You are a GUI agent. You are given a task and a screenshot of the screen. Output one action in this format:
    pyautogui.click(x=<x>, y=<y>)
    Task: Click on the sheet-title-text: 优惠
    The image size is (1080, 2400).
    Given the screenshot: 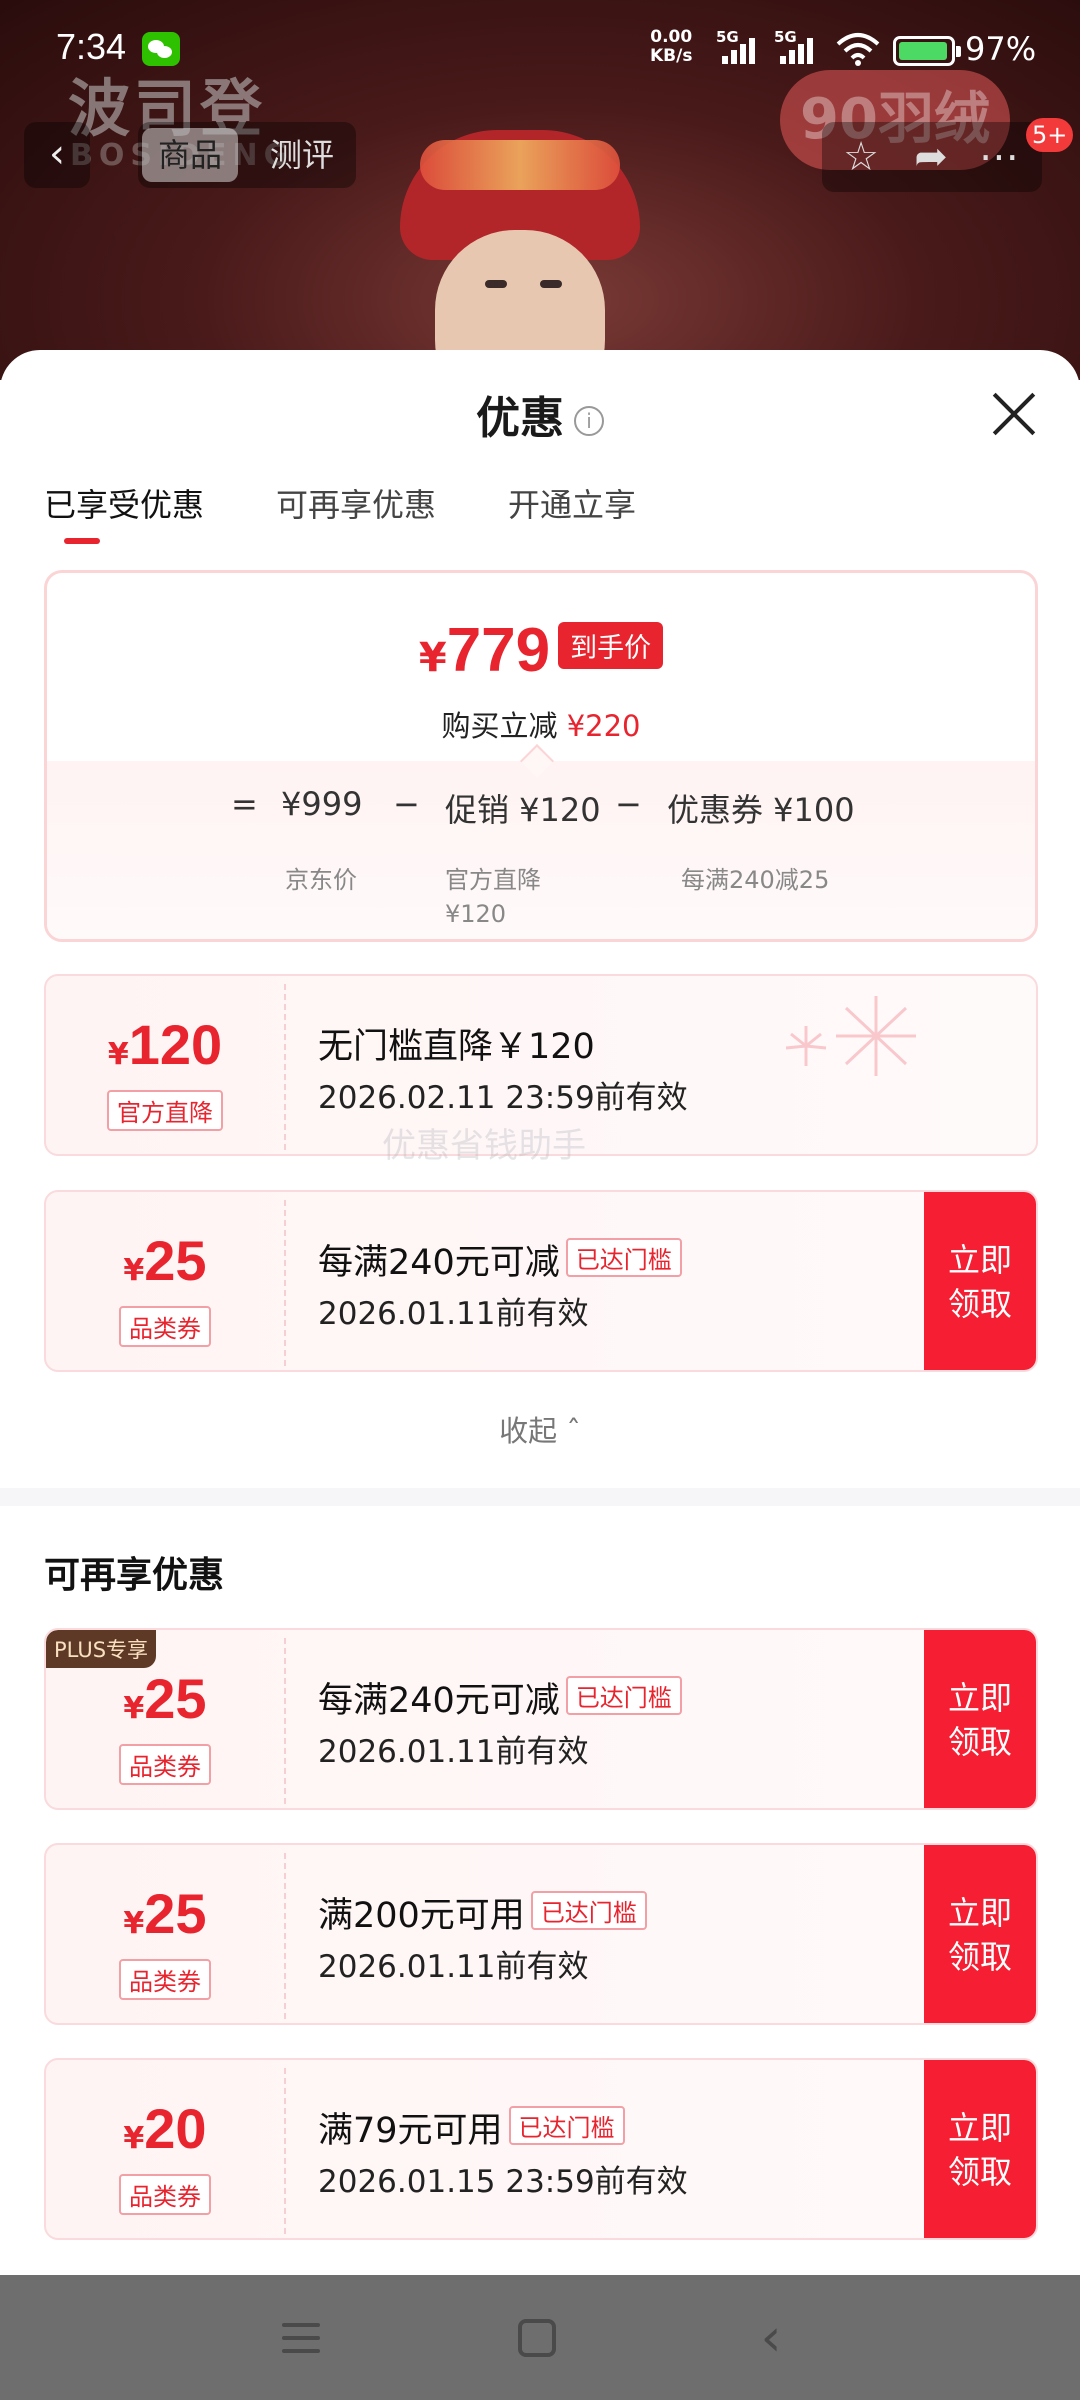 What is the action you would take?
    pyautogui.click(x=520, y=418)
    